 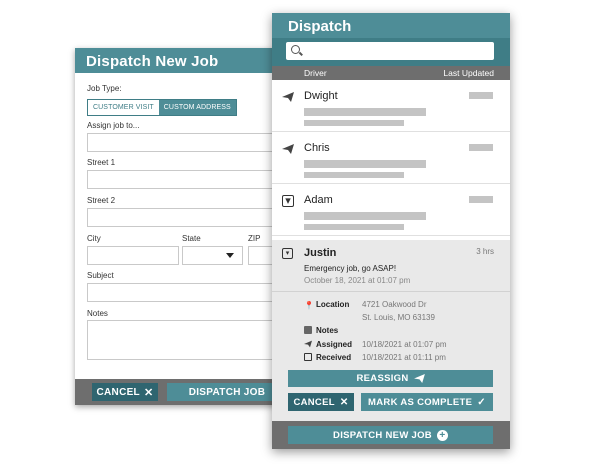 What do you see at coordinates (212, 255) in the screenshot?
I see `state-select` at bounding box center [212, 255].